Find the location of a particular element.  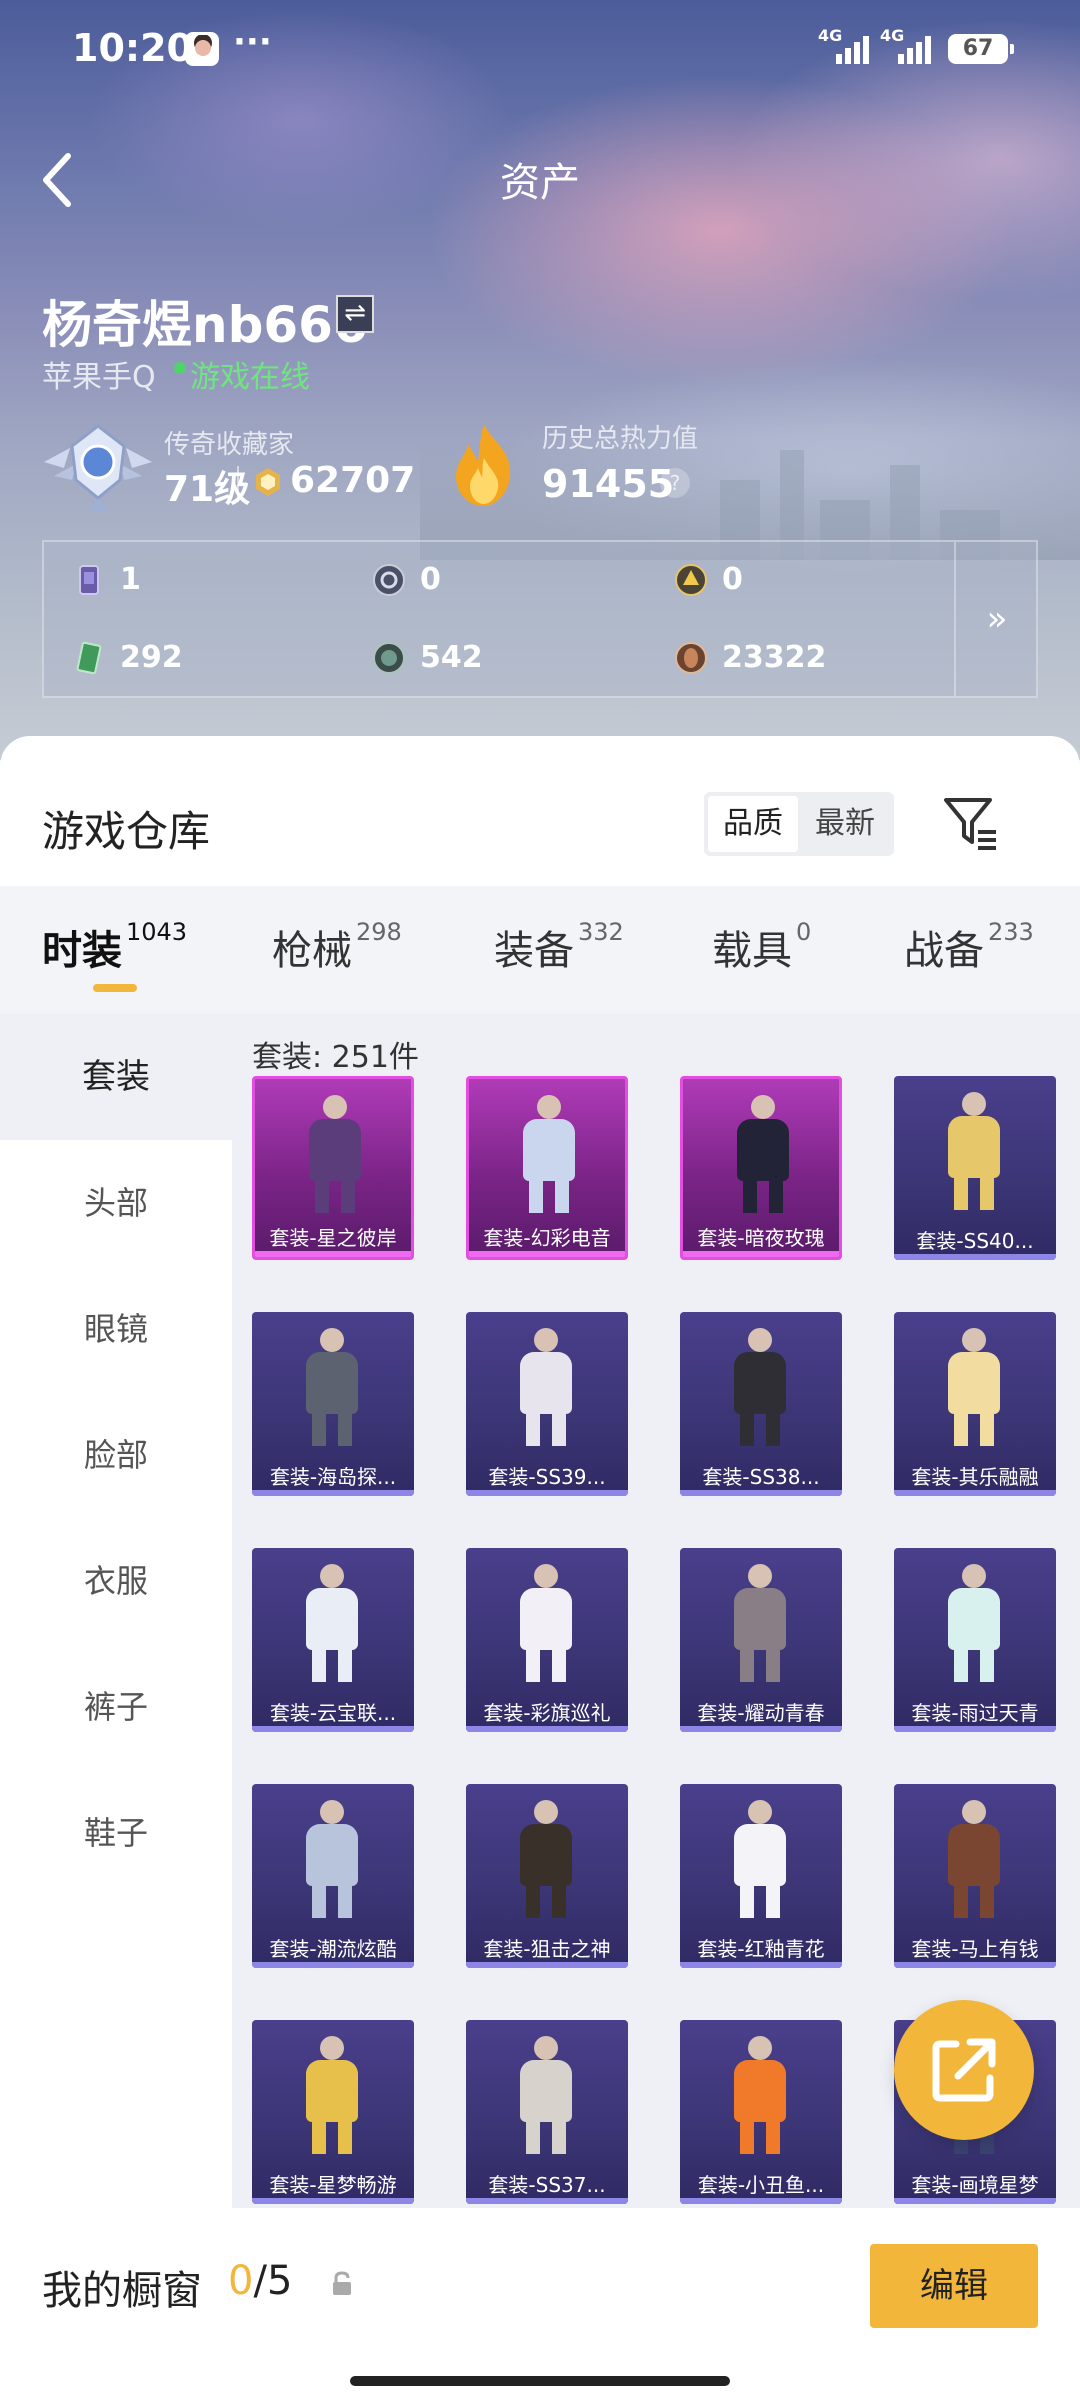

sidebar-item-face: 脸部 is located at coordinates (116, 1455).